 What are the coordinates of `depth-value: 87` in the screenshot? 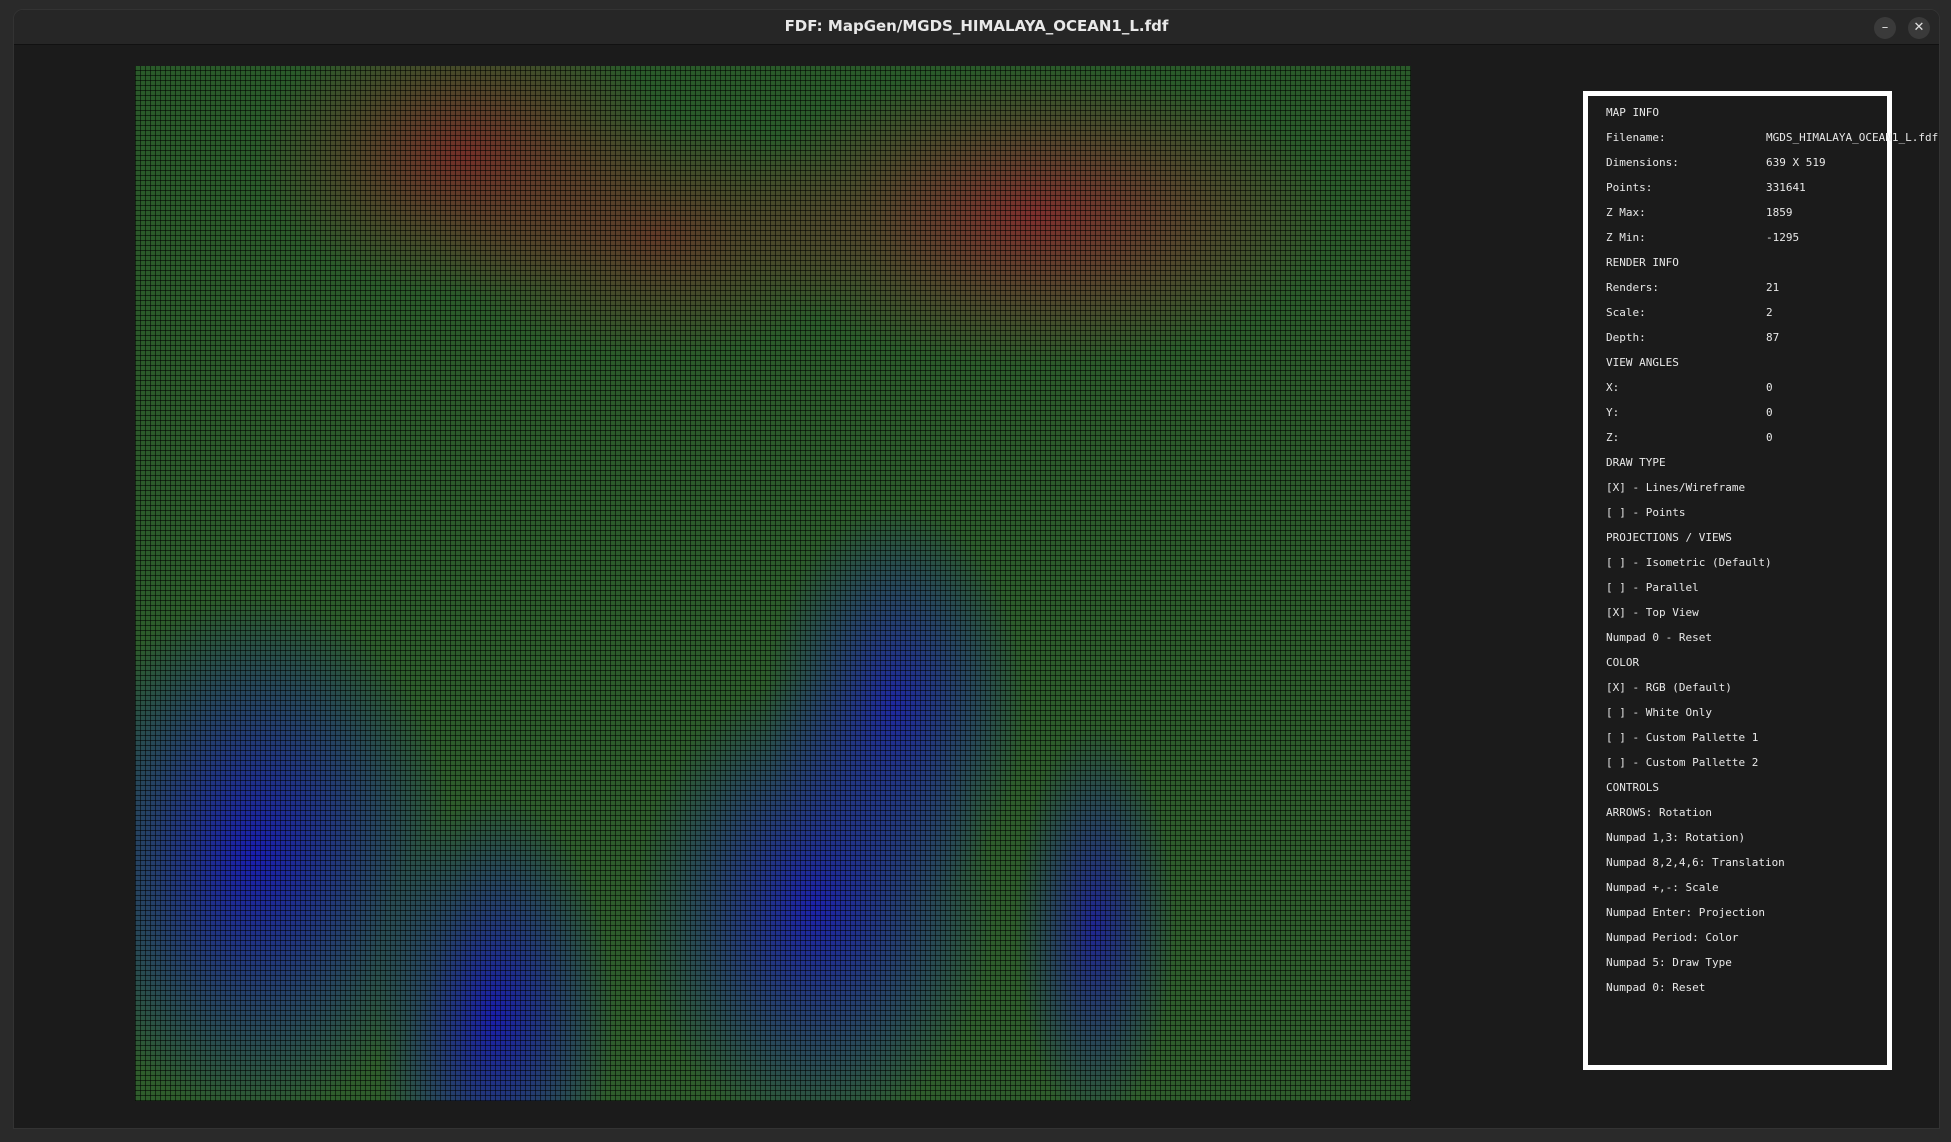 It's located at (1773, 337).